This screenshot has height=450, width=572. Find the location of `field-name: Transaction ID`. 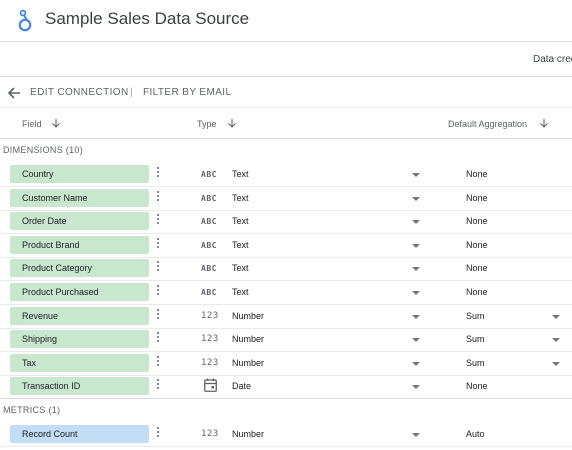

field-name: Transaction ID is located at coordinates (51, 386).